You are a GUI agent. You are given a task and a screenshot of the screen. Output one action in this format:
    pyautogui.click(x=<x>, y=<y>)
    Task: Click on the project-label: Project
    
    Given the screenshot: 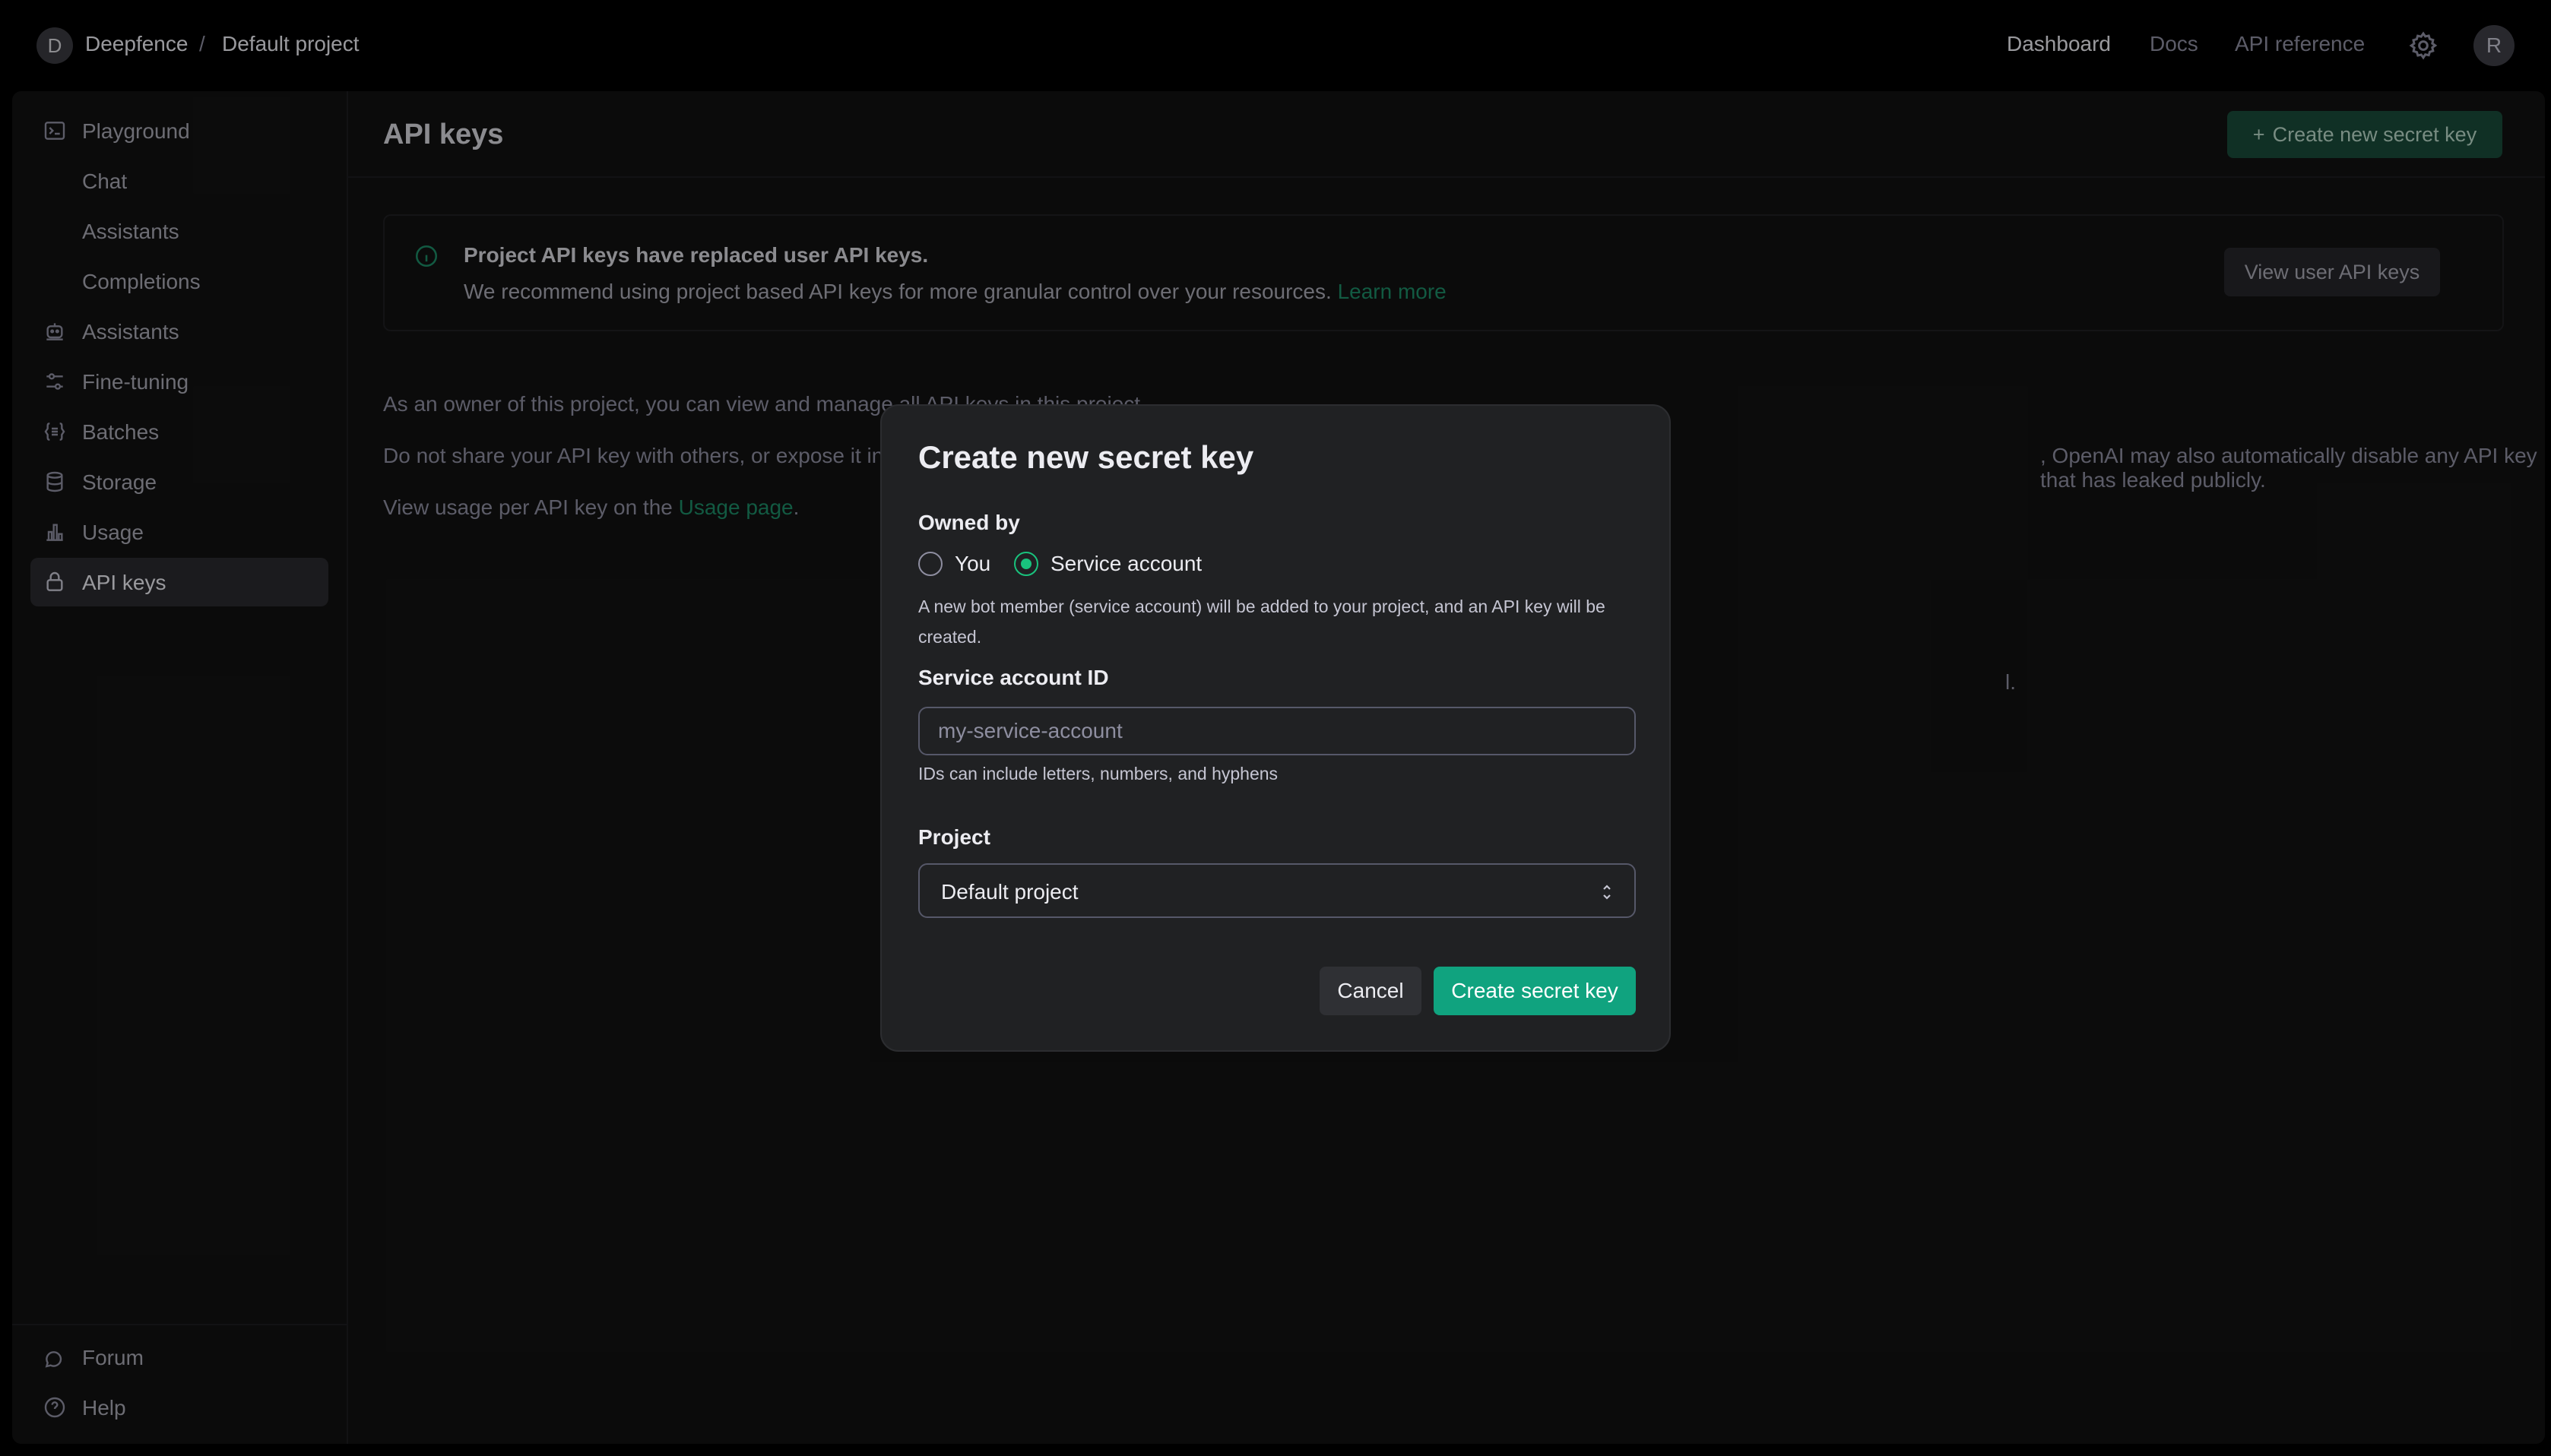 What is the action you would take?
    pyautogui.click(x=954, y=837)
    